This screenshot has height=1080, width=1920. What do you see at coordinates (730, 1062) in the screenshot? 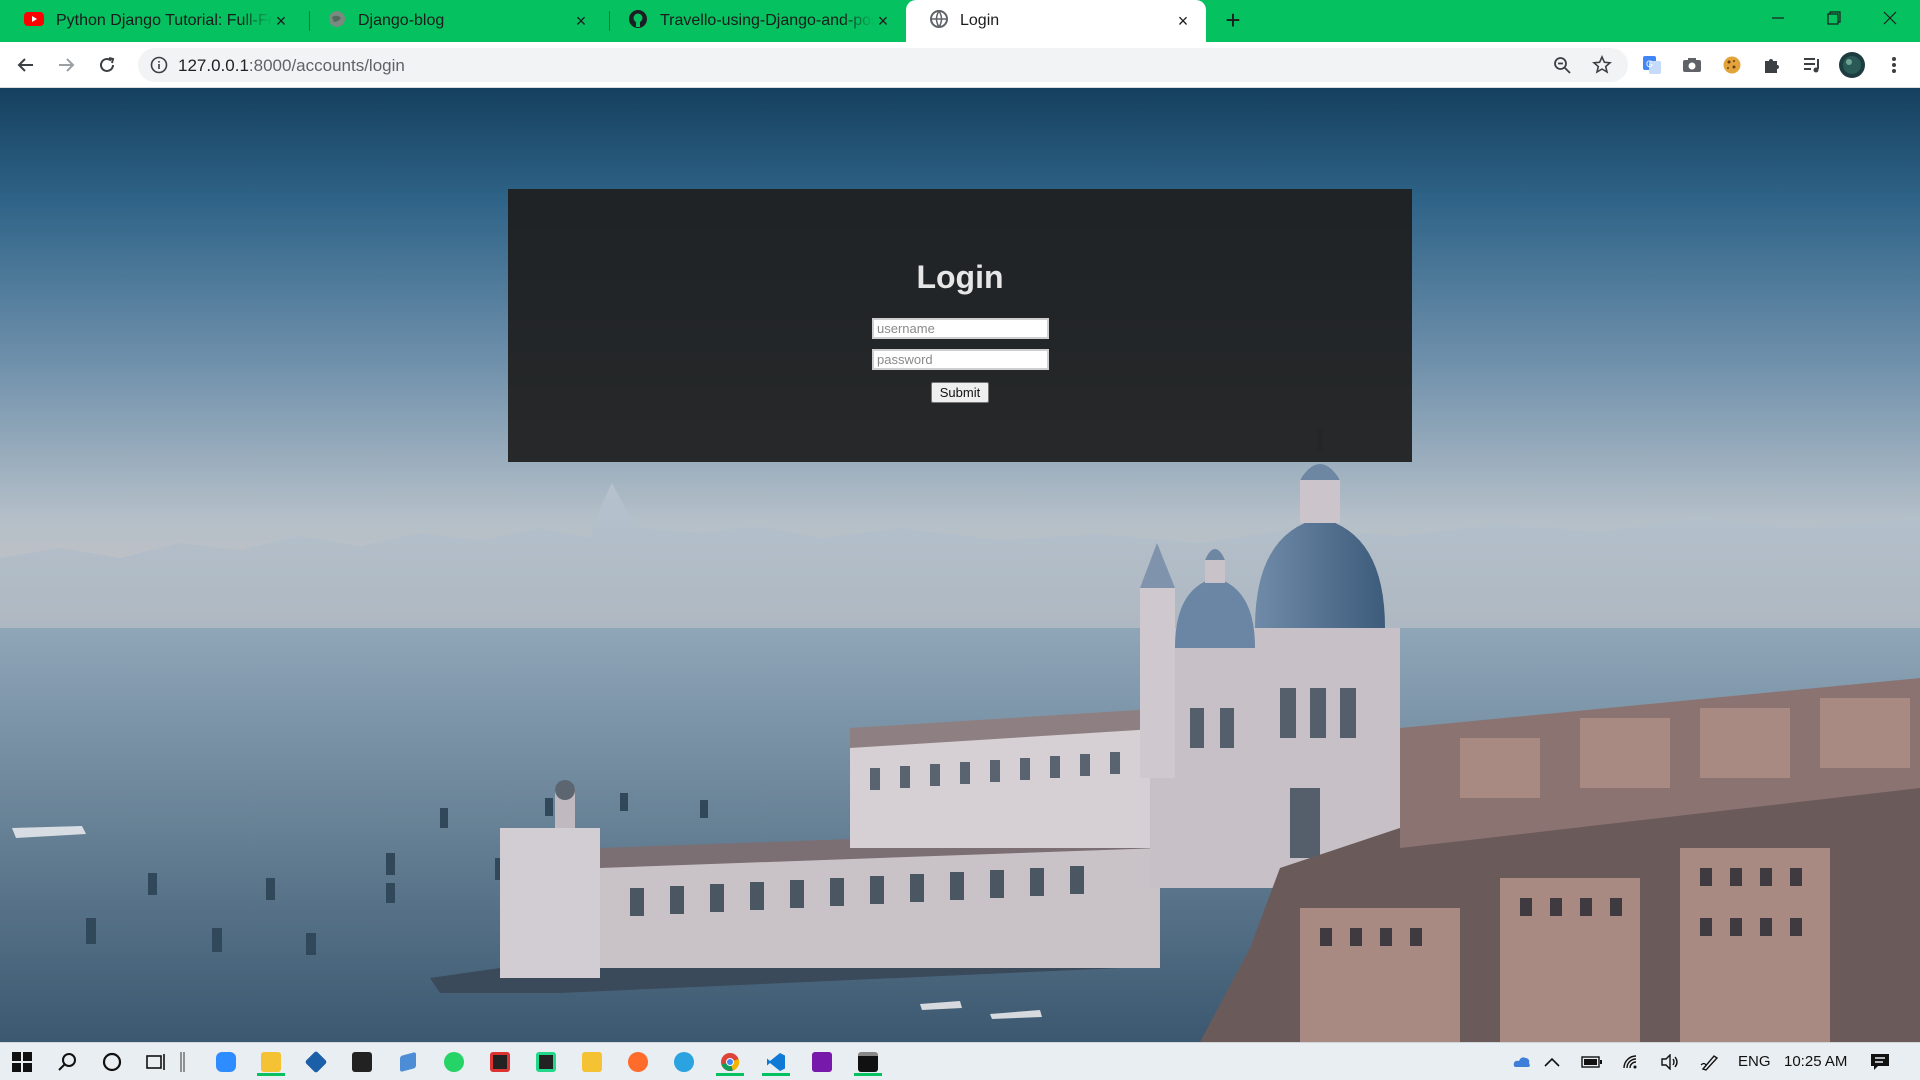
I see `chrome-icon` at bounding box center [730, 1062].